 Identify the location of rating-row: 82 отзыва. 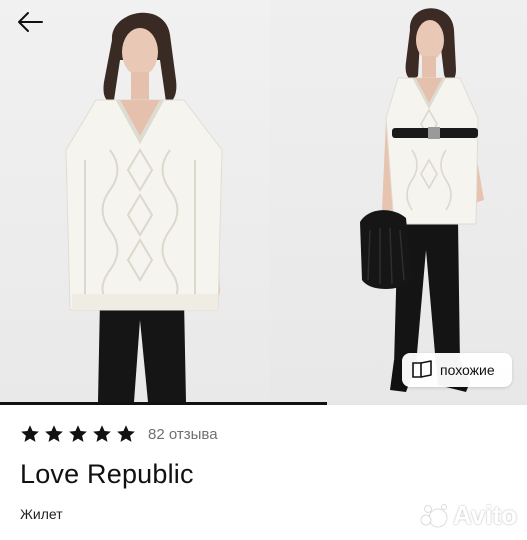
(119, 434).